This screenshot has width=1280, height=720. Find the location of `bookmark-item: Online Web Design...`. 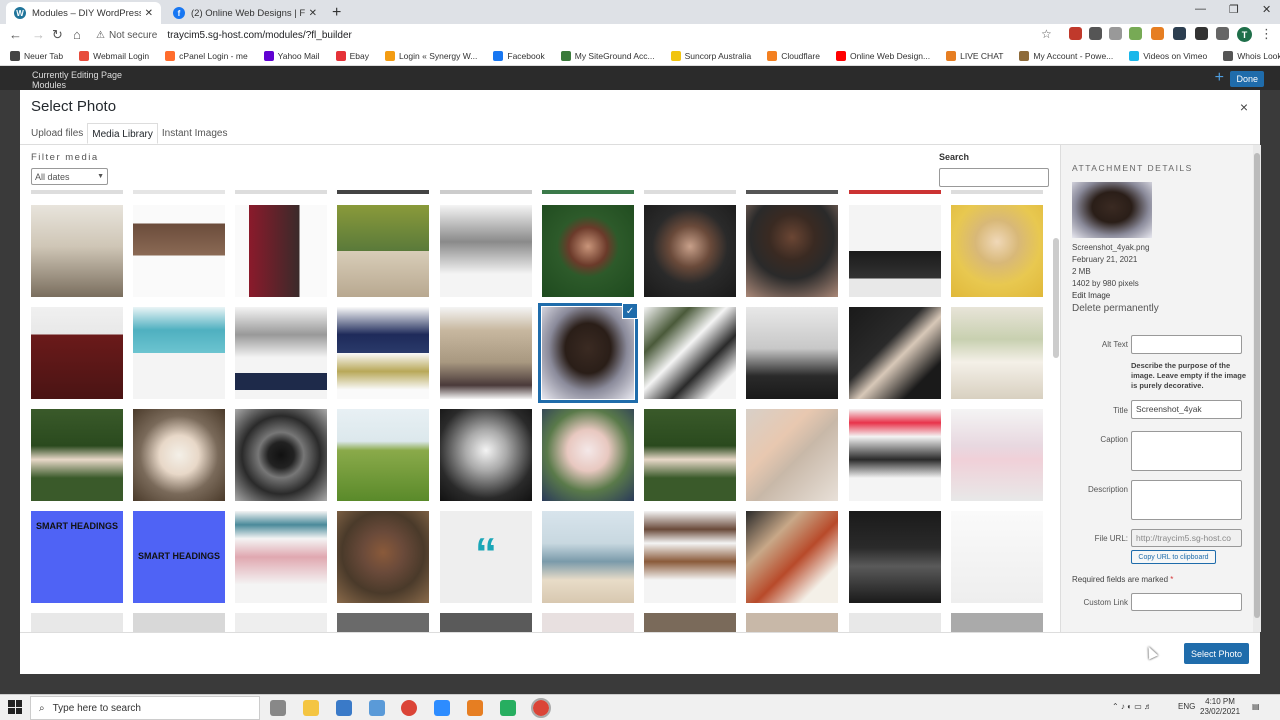

bookmark-item: Online Web Design... is located at coordinates (882, 55).